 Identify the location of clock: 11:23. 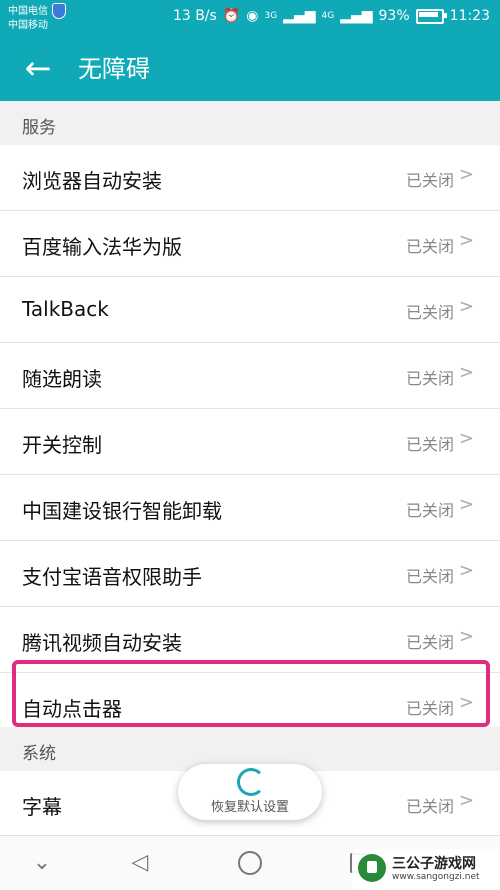
(469, 16).